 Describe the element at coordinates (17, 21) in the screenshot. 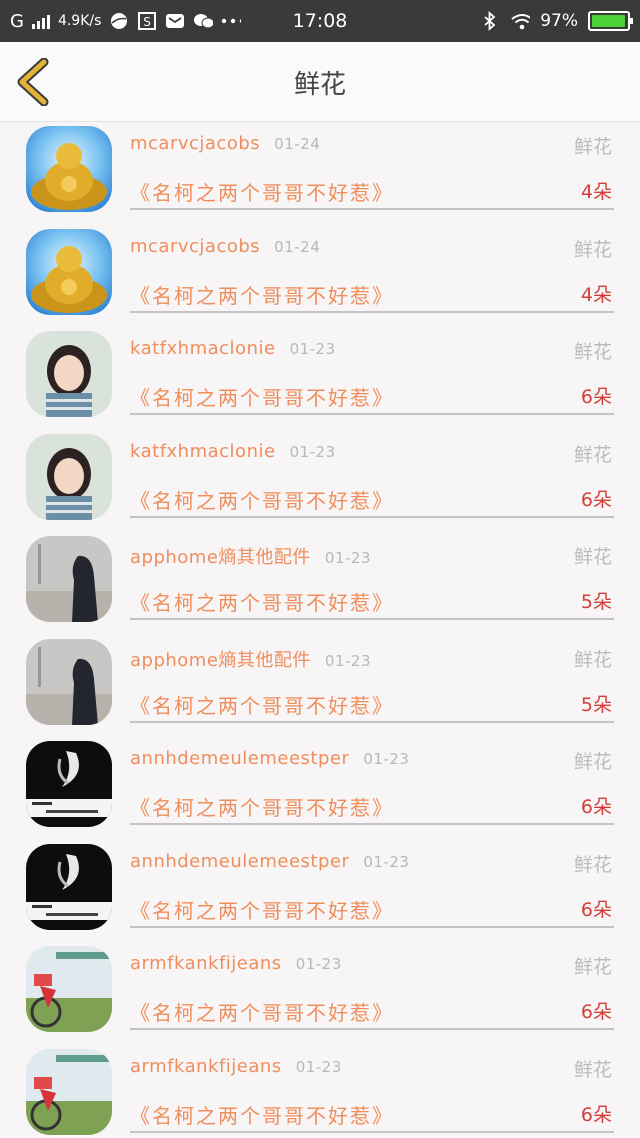

I see `network-type: G` at that location.